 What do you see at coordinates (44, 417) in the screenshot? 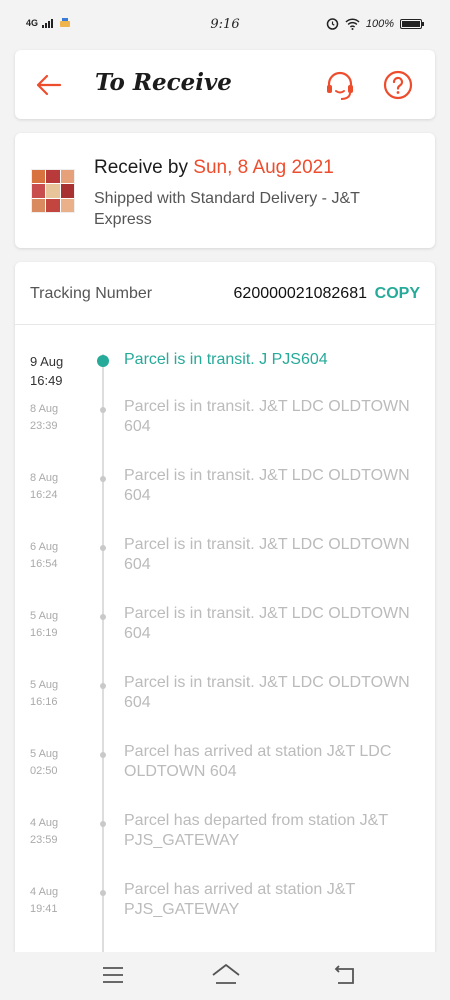
I see `event-date: 8 Aug 23:39` at bounding box center [44, 417].